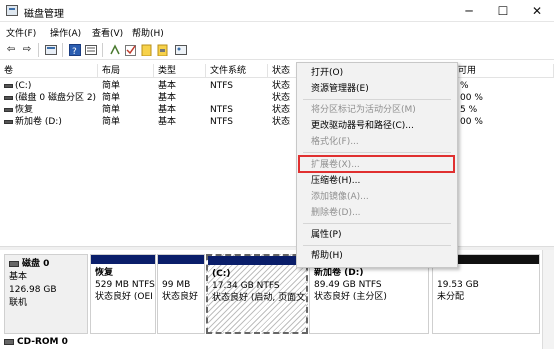 Image resolution: width=554 pixels, height=349 pixels. What do you see at coordinates (277, 11) in the screenshot?
I see `title-bar: 磁盘管理 ─ ☐ ✕` at bounding box center [277, 11].